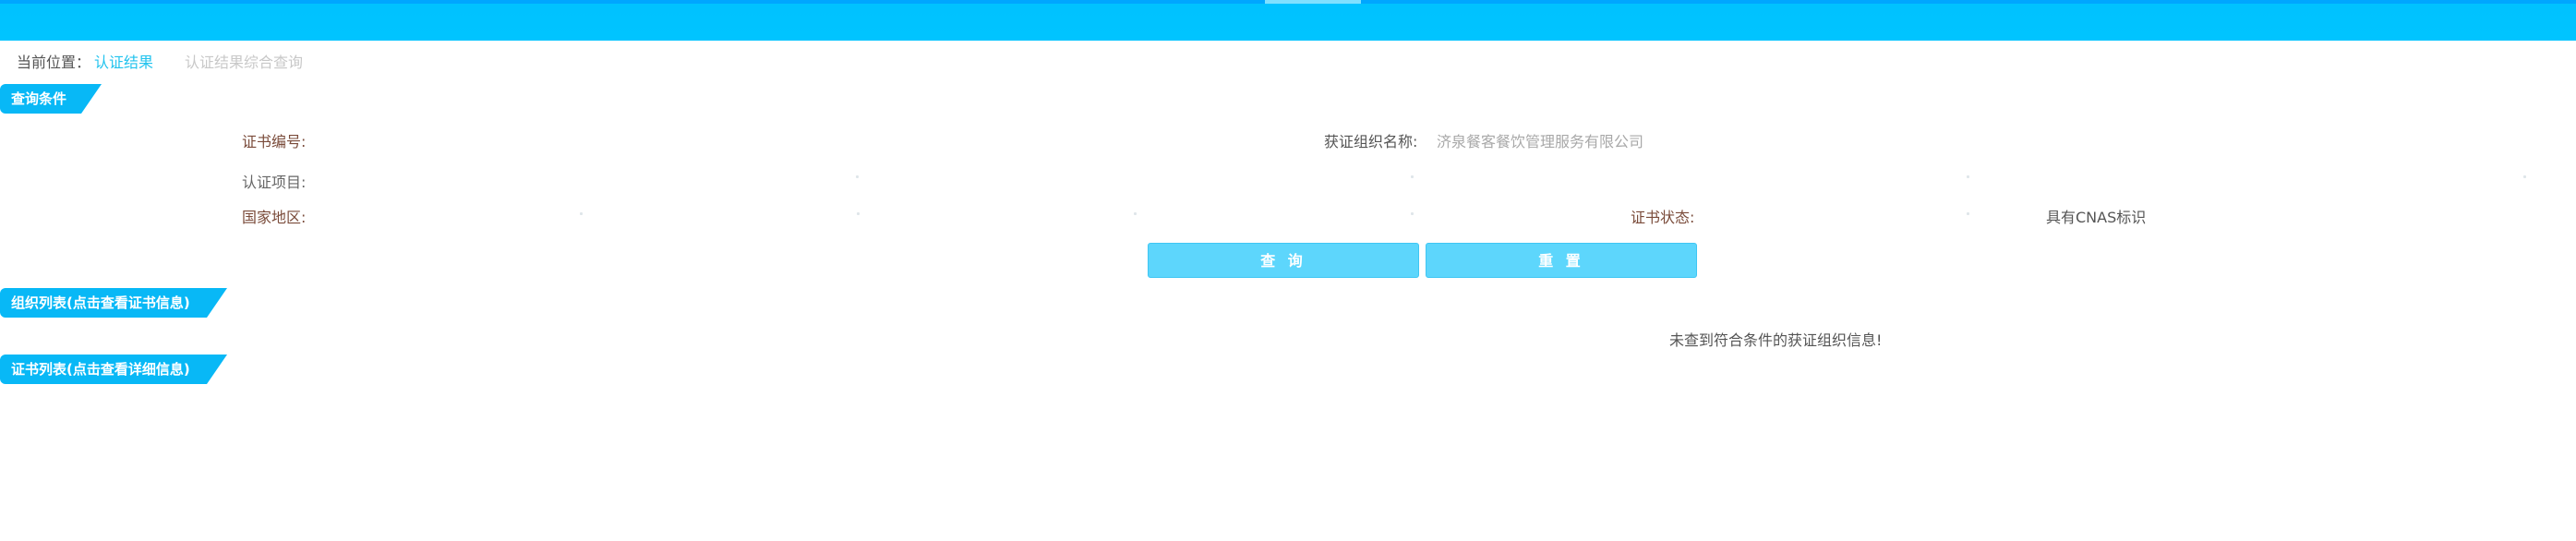 This screenshot has height=541, width=2576. What do you see at coordinates (1313, 2) in the screenshot?
I see `header-active-tab-indicator` at bounding box center [1313, 2].